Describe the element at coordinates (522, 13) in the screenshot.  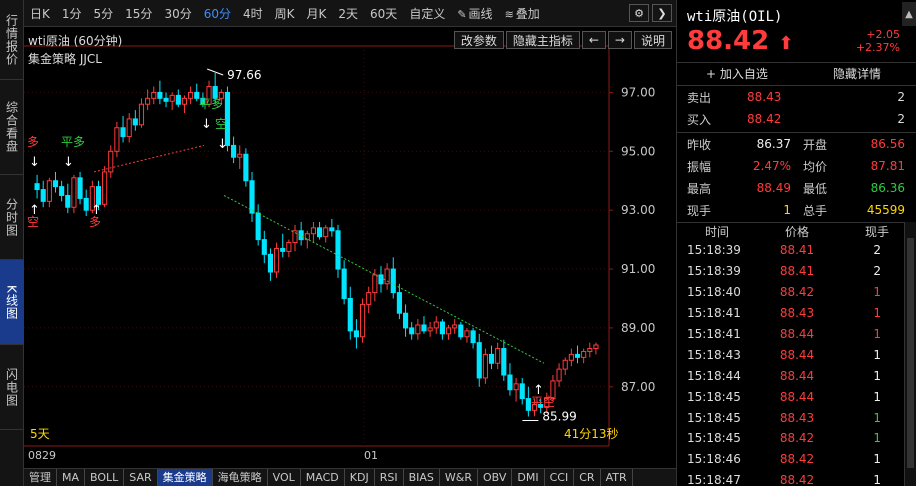
I see `overlay-button: ≋ 叠加` at that location.